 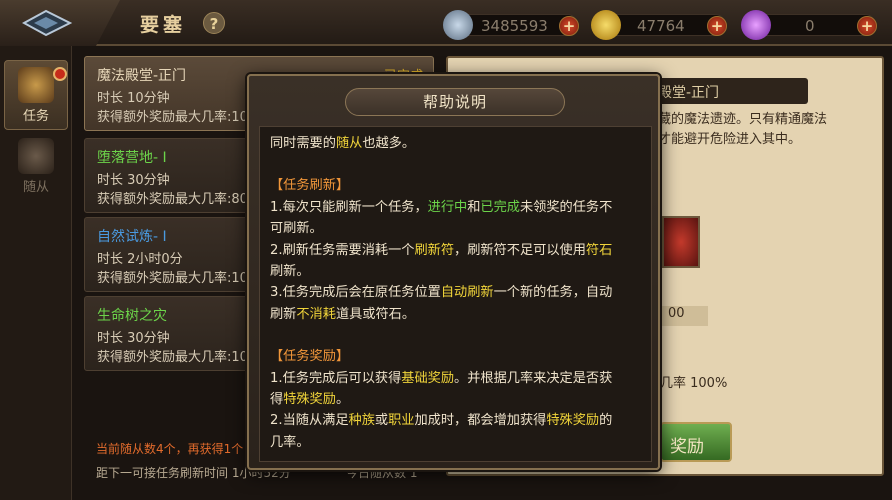 What do you see at coordinates (500, 207) in the screenshot?
I see `highlight-text: 已完成` at bounding box center [500, 207].